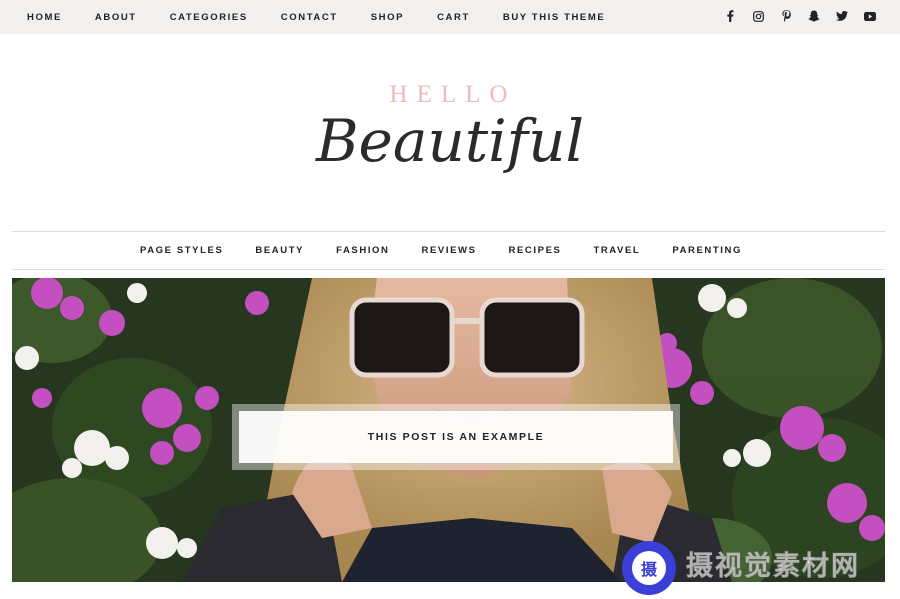 The width and height of the screenshot is (900, 599). I want to click on nav-beauty: BEAUTY, so click(279, 250).